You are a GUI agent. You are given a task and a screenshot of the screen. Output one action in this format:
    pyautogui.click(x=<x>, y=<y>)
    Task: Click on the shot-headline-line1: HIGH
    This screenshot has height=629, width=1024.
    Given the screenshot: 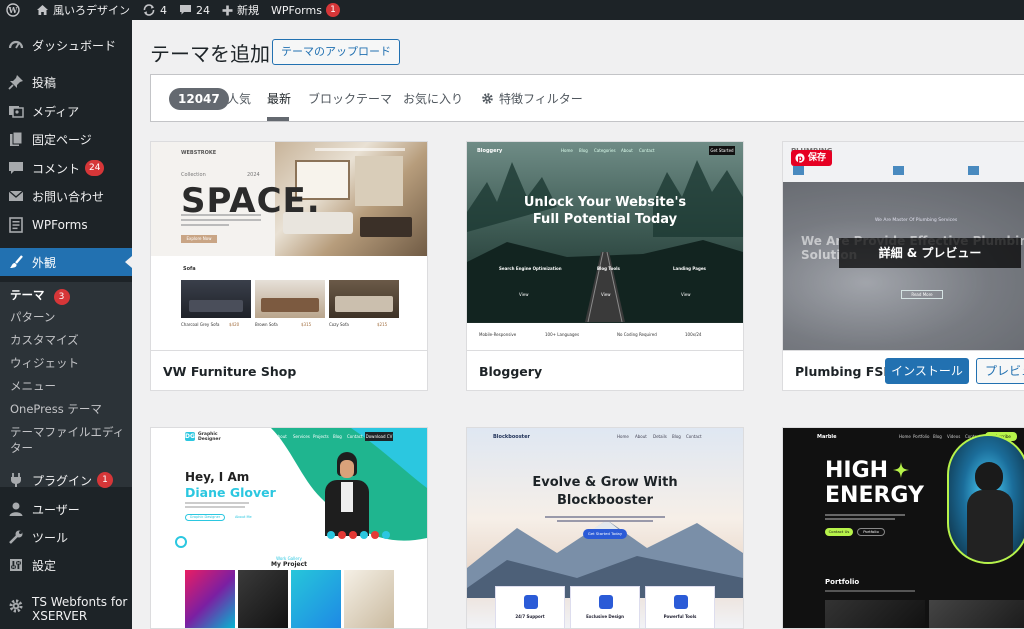 What is the action you would take?
    pyautogui.click(x=857, y=470)
    